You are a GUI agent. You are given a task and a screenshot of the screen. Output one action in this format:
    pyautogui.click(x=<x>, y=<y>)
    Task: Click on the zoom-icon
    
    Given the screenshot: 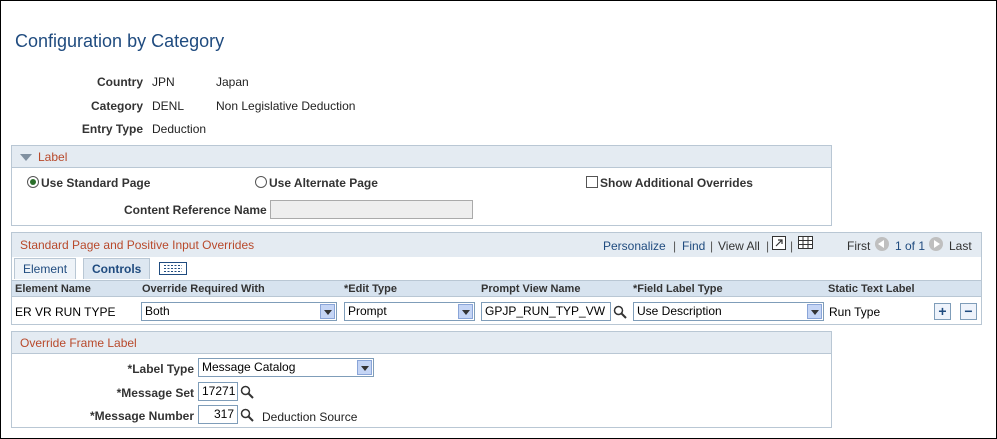 What is the action you would take?
    pyautogui.click(x=779, y=243)
    